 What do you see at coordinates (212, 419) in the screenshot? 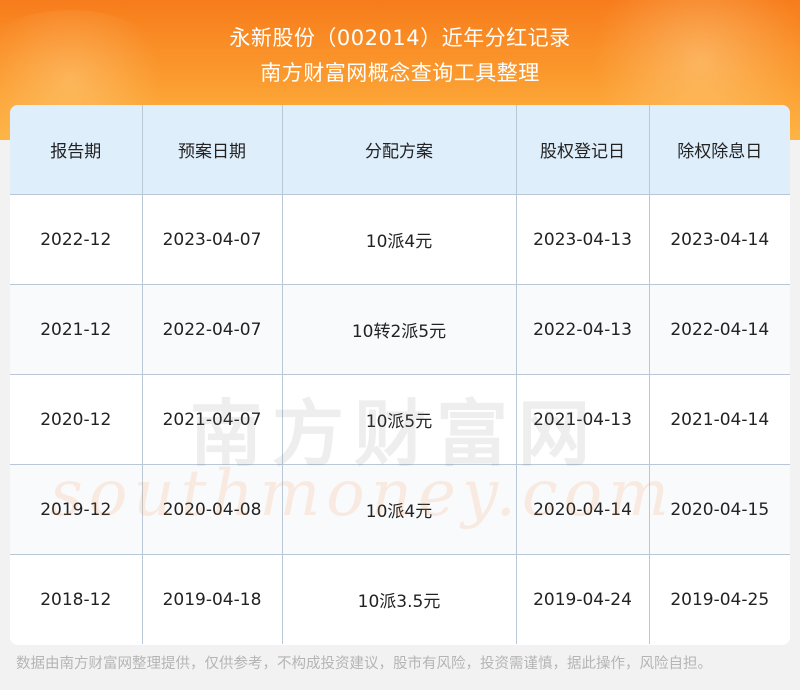
I see `cell-plan-date: 2021-04-07` at bounding box center [212, 419].